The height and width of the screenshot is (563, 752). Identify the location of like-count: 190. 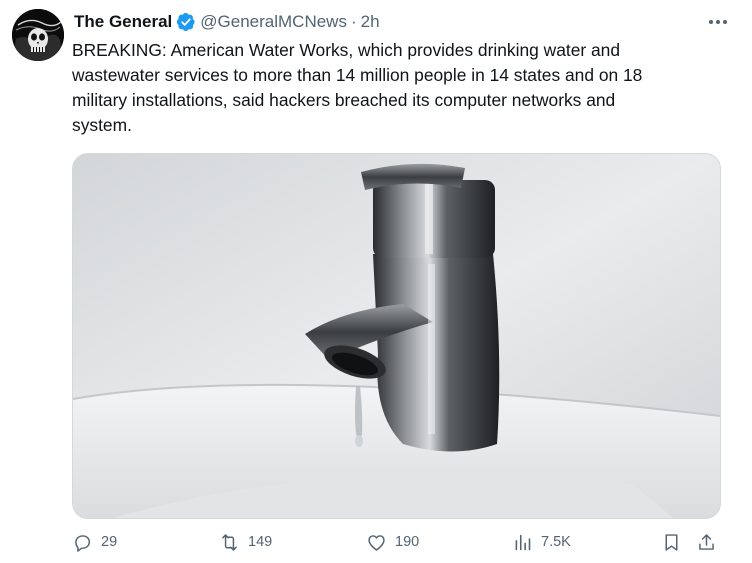
(407, 542).